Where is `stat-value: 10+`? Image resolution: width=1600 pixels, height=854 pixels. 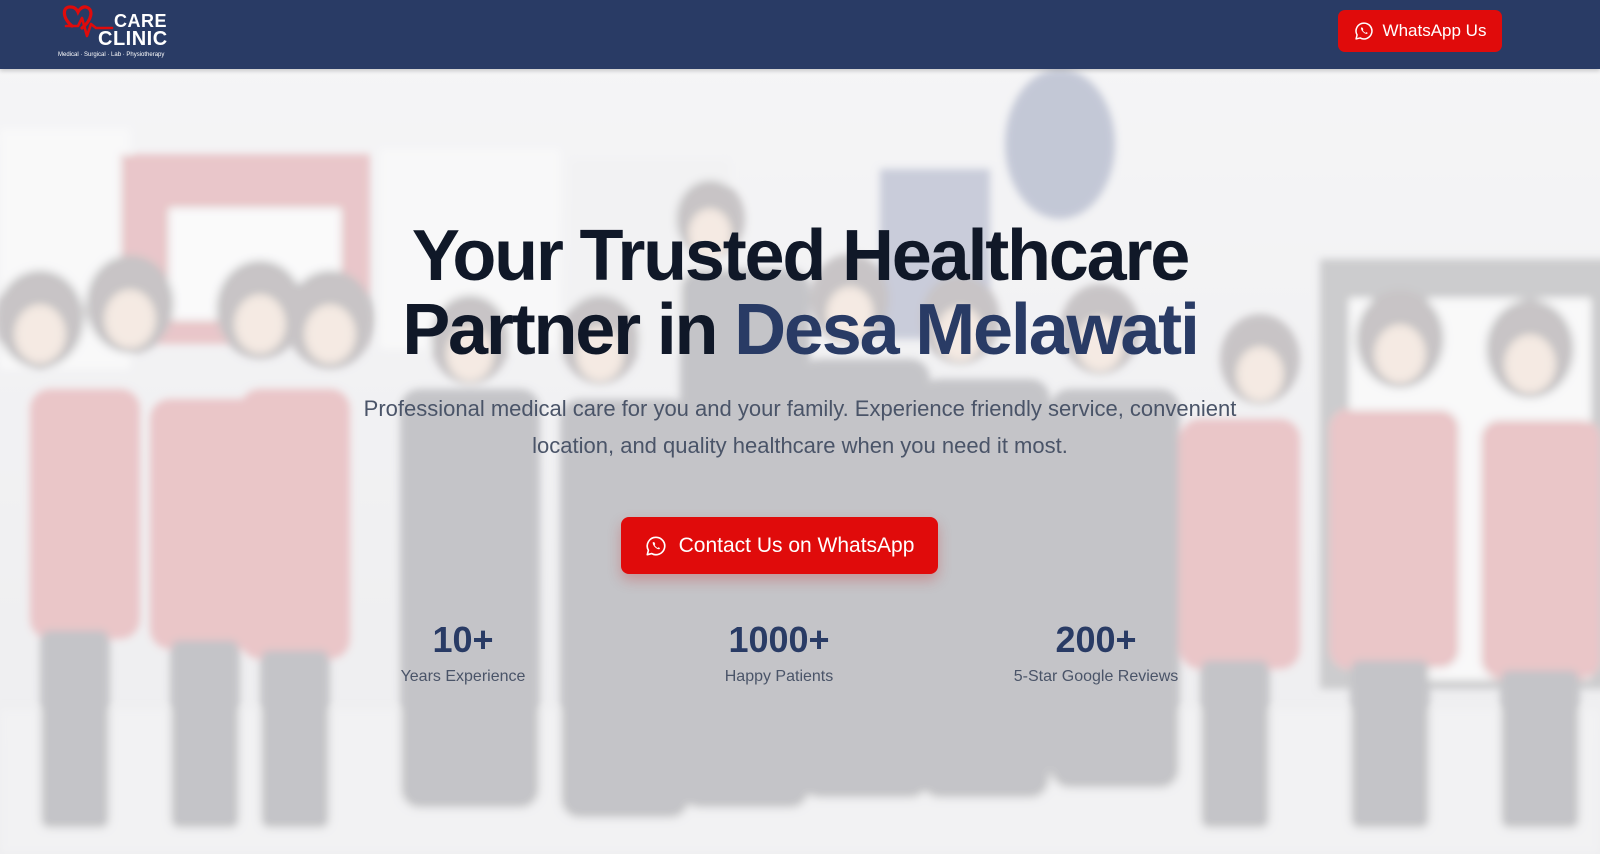
stat-value: 10+ is located at coordinates (463, 639).